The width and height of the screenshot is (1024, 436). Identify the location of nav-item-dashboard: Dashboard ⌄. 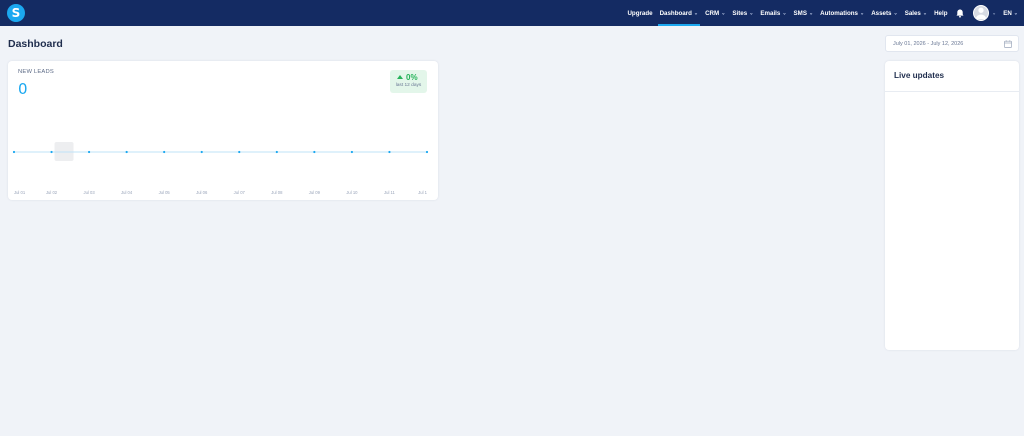
(679, 13).